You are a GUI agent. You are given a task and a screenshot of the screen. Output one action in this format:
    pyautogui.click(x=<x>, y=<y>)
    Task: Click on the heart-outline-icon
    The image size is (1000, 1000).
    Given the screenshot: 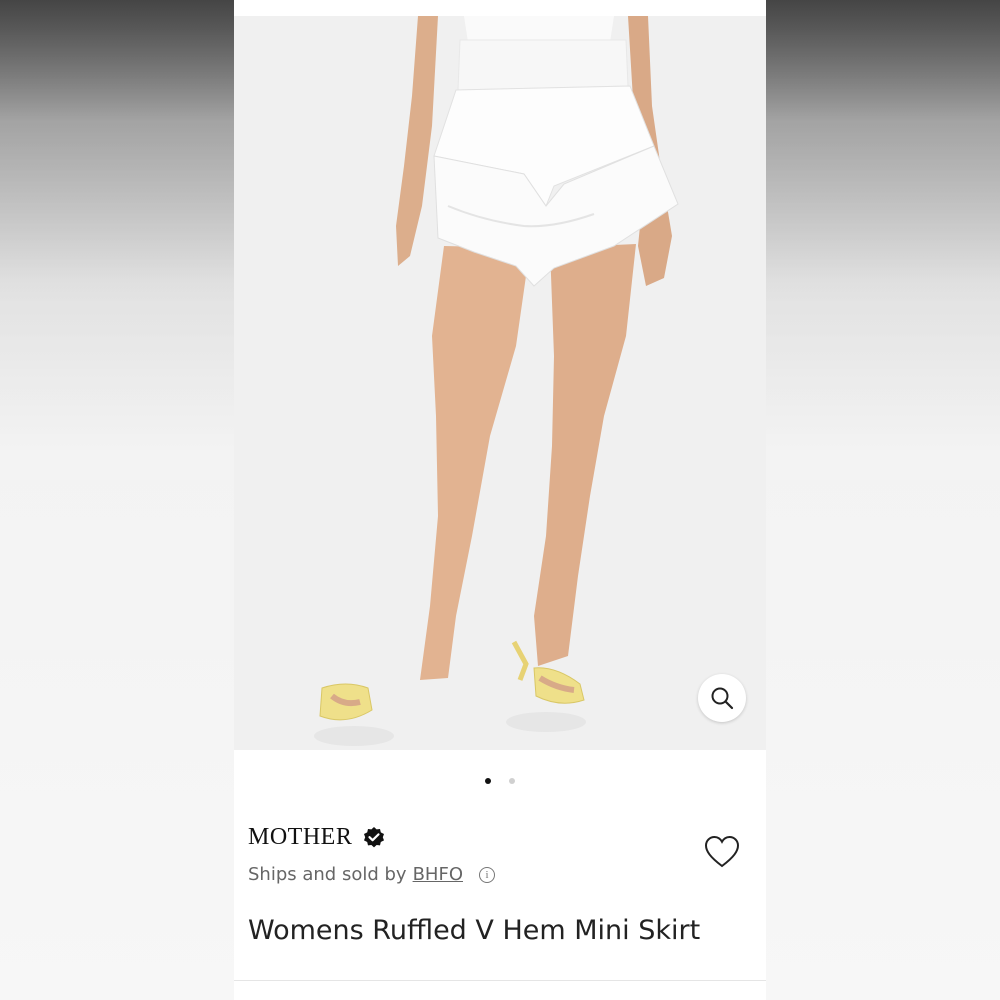 What is the action you would take?
    pyautogui.click(x=722, y=851)
    